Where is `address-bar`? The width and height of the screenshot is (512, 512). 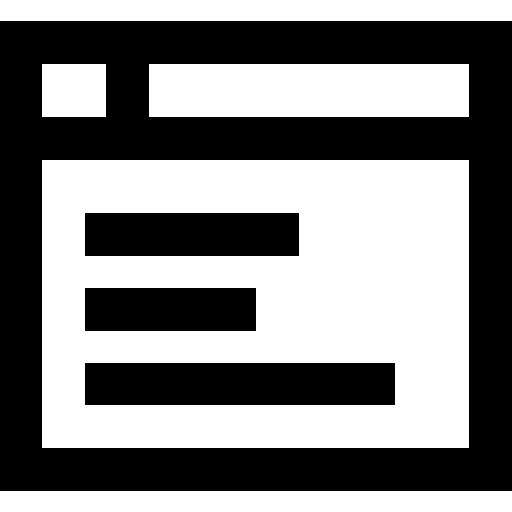
address-bar is located at coordinates (309, 90).